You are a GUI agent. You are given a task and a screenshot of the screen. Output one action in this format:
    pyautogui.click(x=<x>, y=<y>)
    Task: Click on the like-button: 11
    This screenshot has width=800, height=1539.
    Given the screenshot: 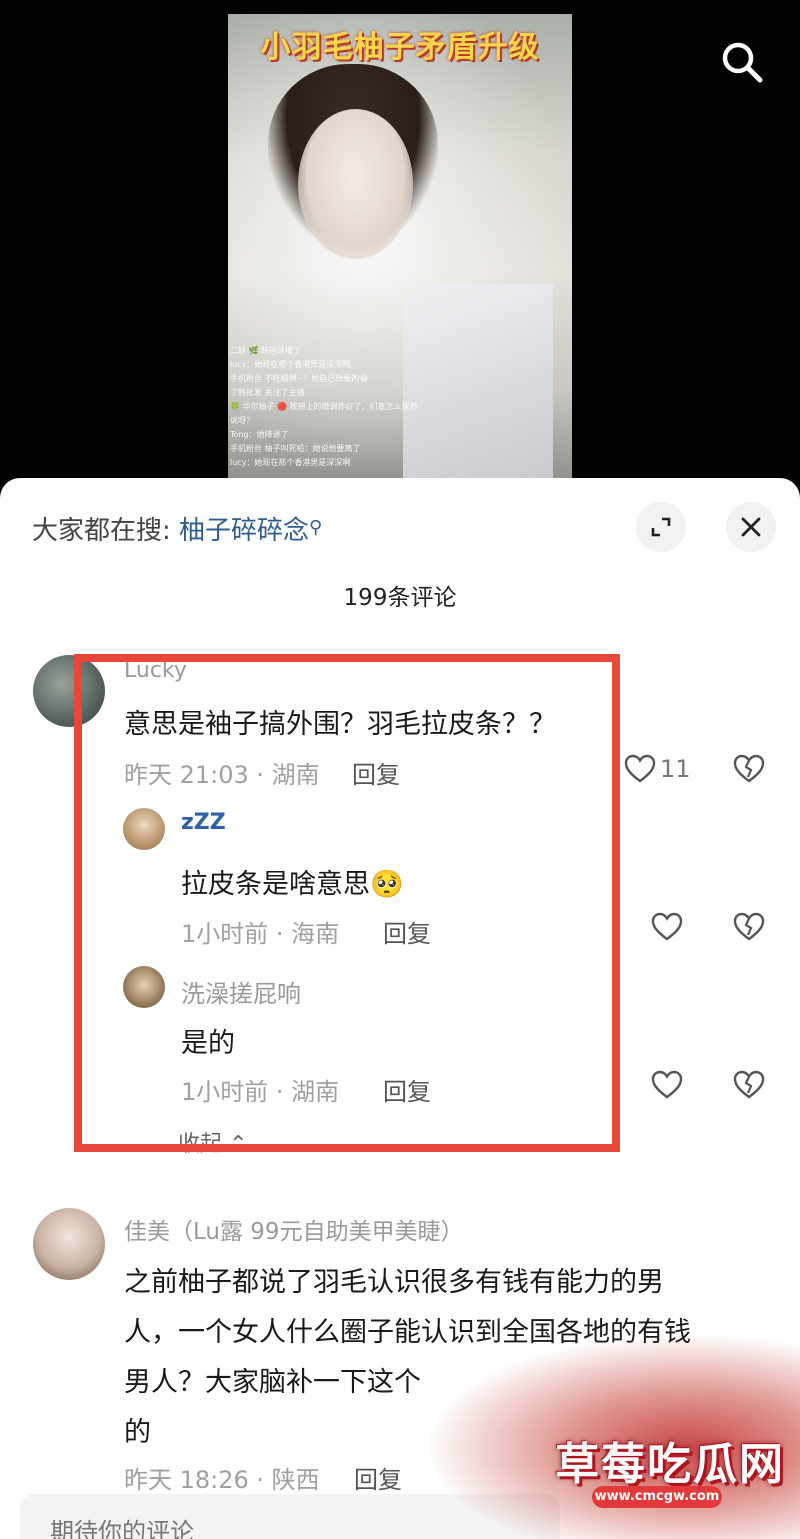 What is the action you would take?
    pyautogui.click(x=657, y=769)
    